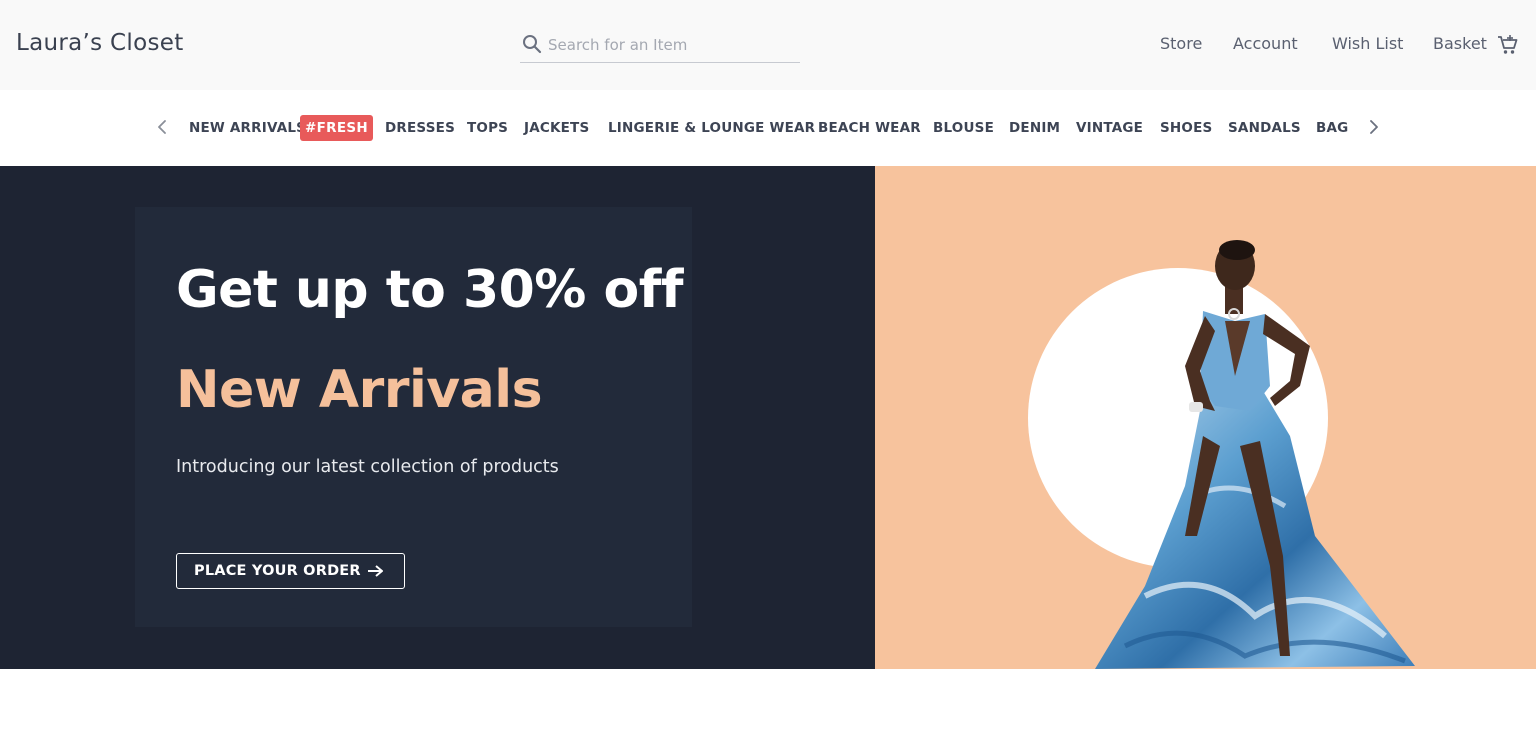 The width and height of the screenshot is (1536, 743). Describe the element at coordinates (869, 128) in the screenshot. I see `category-beach-wear: BEACH WEAR` at that location.